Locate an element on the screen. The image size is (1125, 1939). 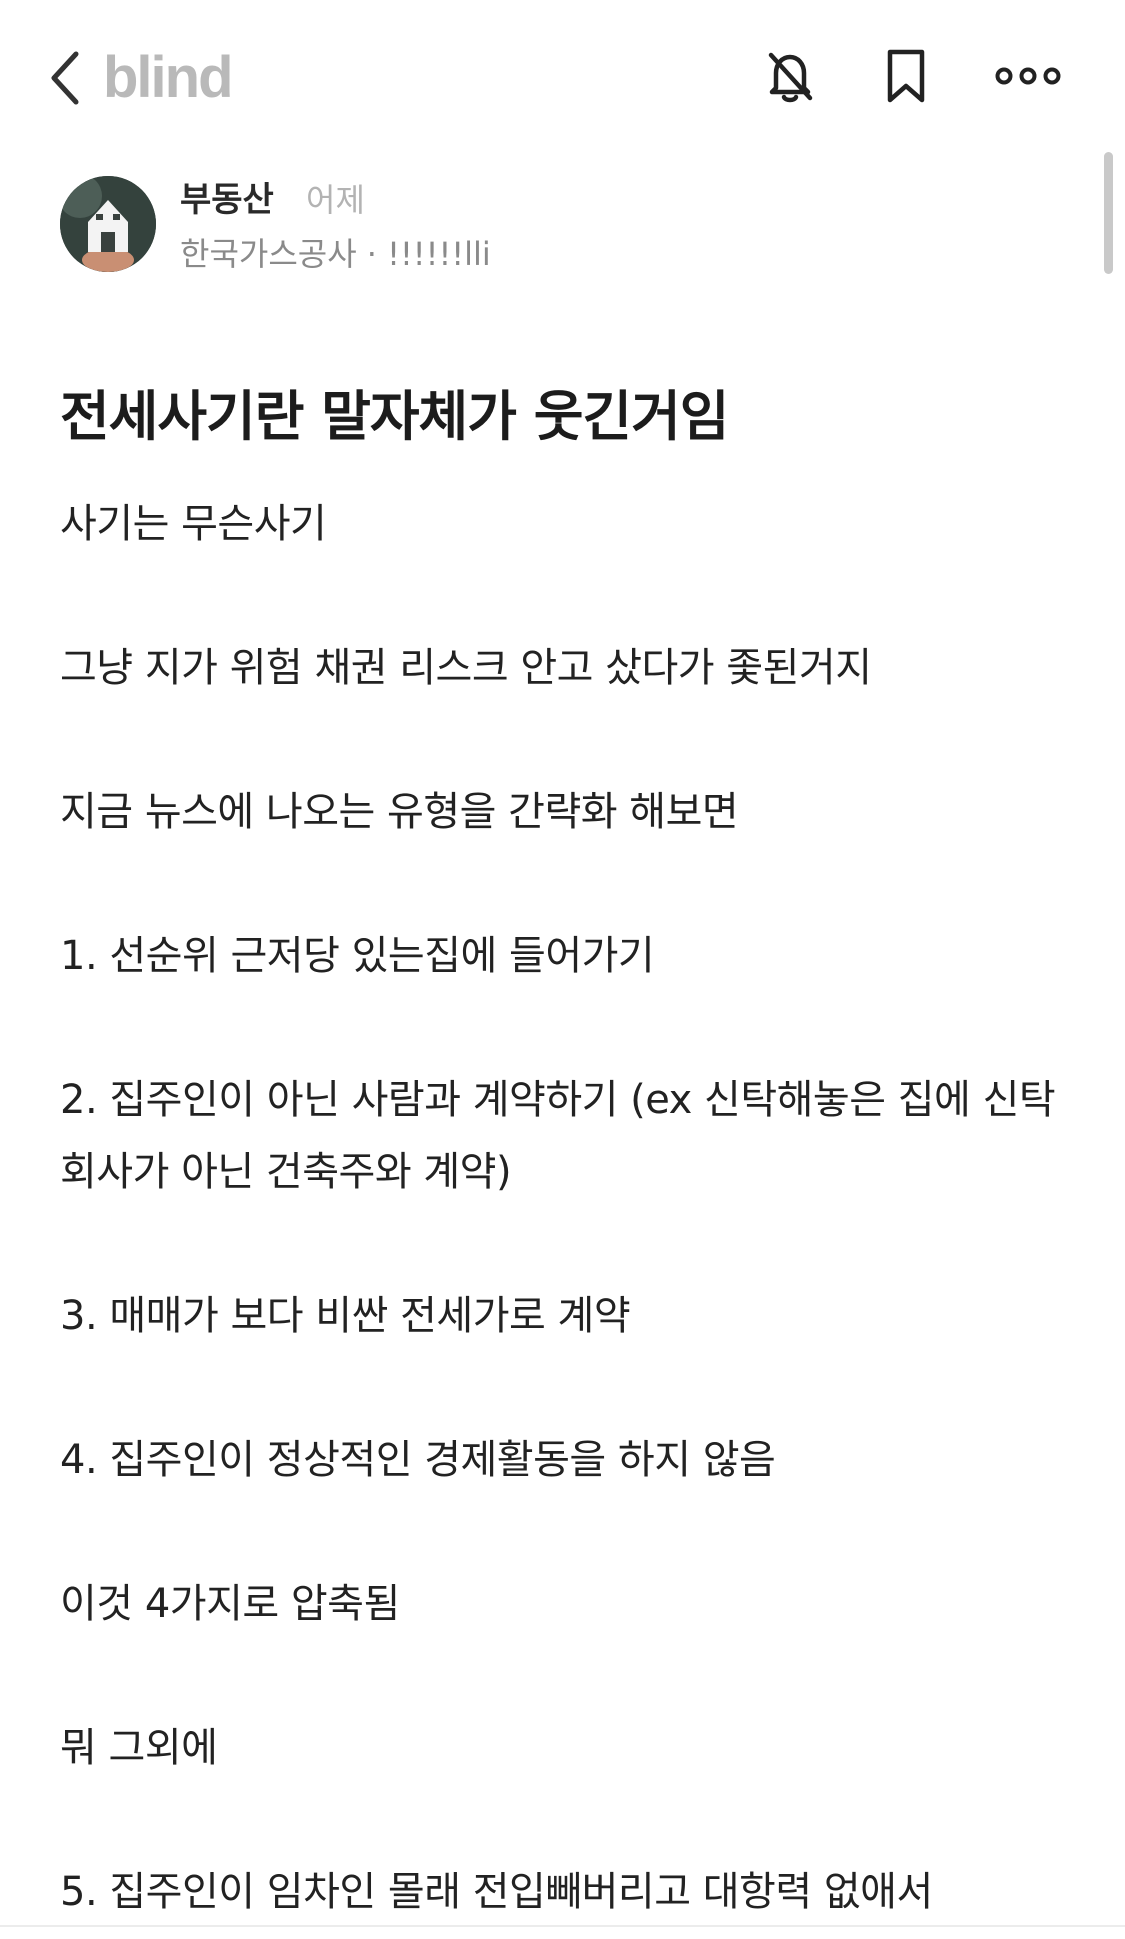
more-horizontal-icon is located at coordinates (1028, 76).